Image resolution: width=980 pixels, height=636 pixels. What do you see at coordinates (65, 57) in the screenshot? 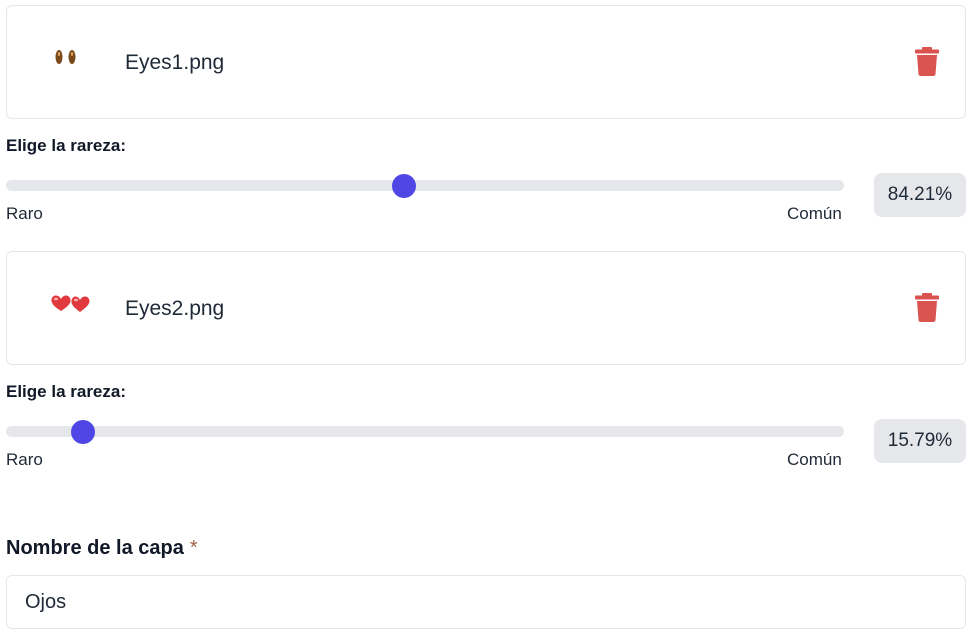
I see `brown-eyes-icon` at bounding box center [65, 57].